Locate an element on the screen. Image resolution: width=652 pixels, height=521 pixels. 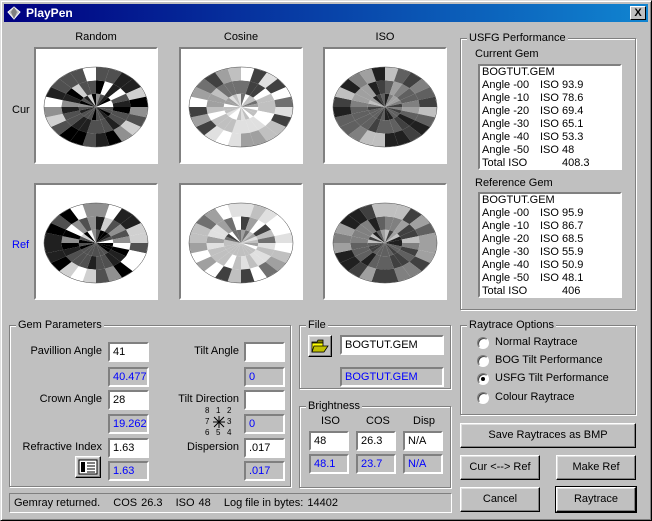
list-item: Angle -20 ISO 68.5 is located at coordinates (533, 239).